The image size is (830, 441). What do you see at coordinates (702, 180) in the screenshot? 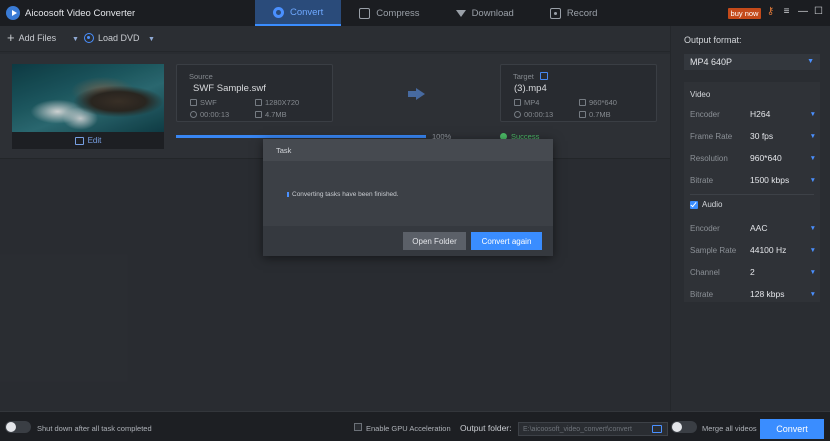
I see `video-bitrate-label: Bitrate` at bounding box center [702, 180].